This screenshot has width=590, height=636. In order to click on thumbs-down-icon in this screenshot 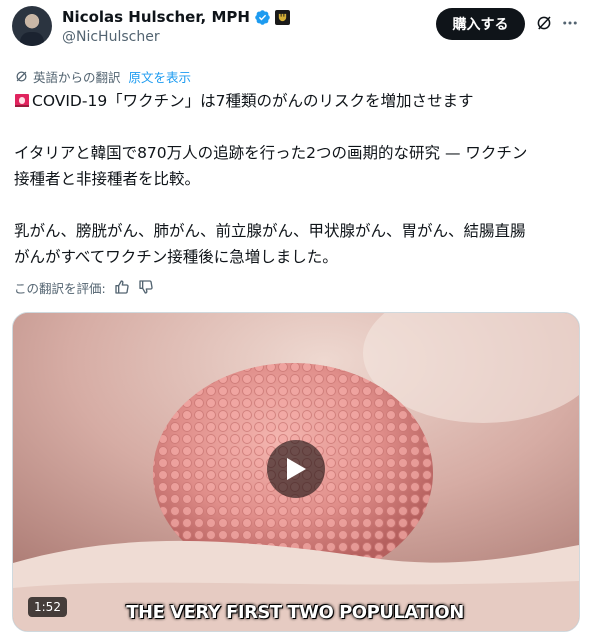, I will do `click(146, 287)`.